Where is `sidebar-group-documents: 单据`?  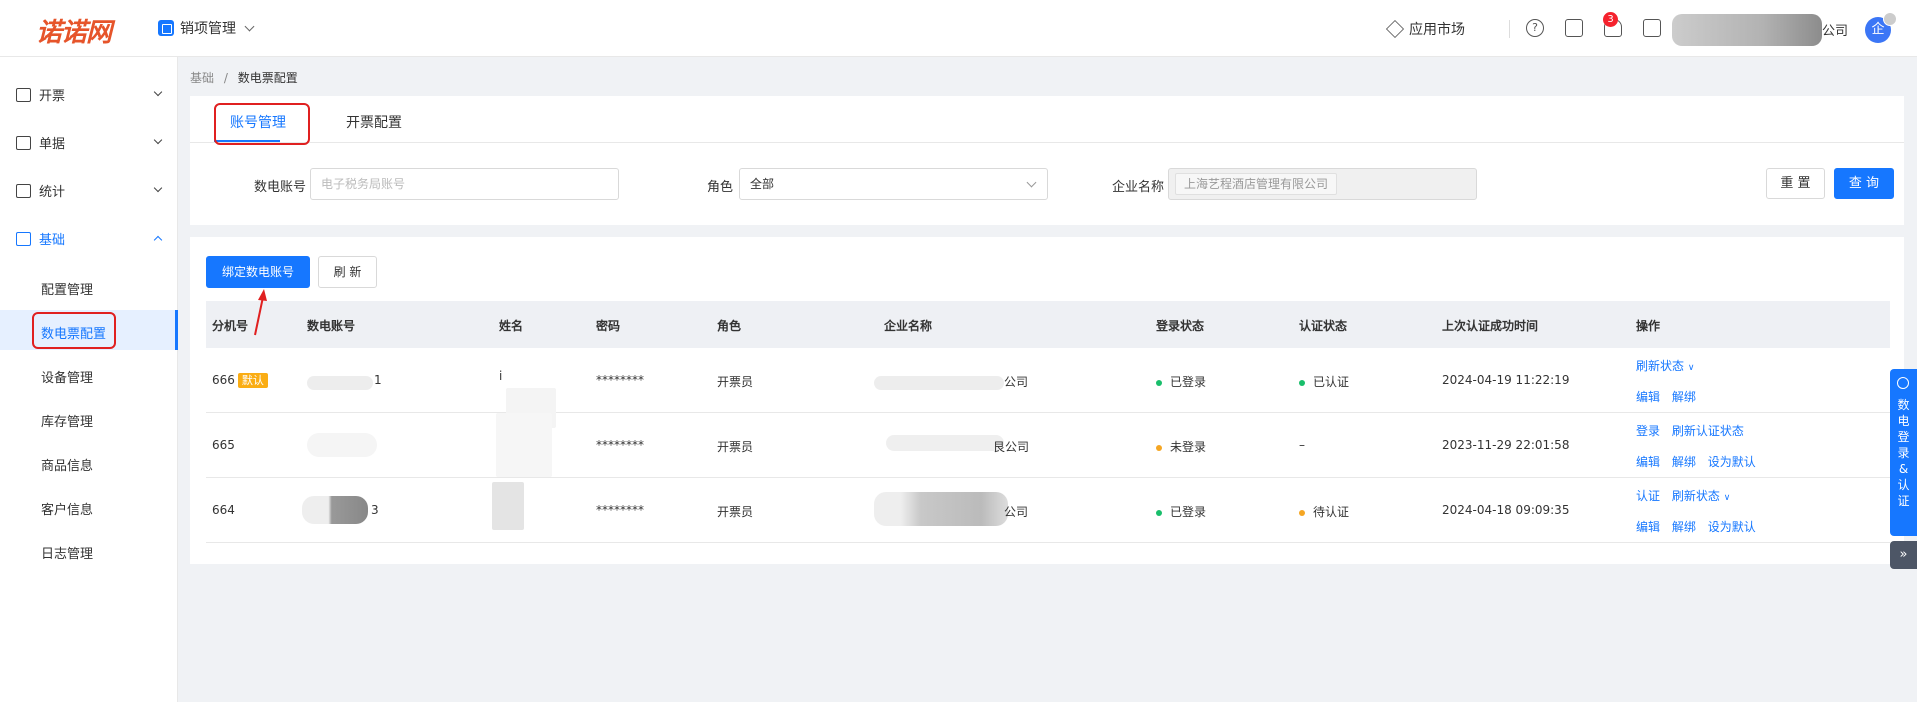
sidebar-group-documents: 单据 is located at coordinates (89, 142).